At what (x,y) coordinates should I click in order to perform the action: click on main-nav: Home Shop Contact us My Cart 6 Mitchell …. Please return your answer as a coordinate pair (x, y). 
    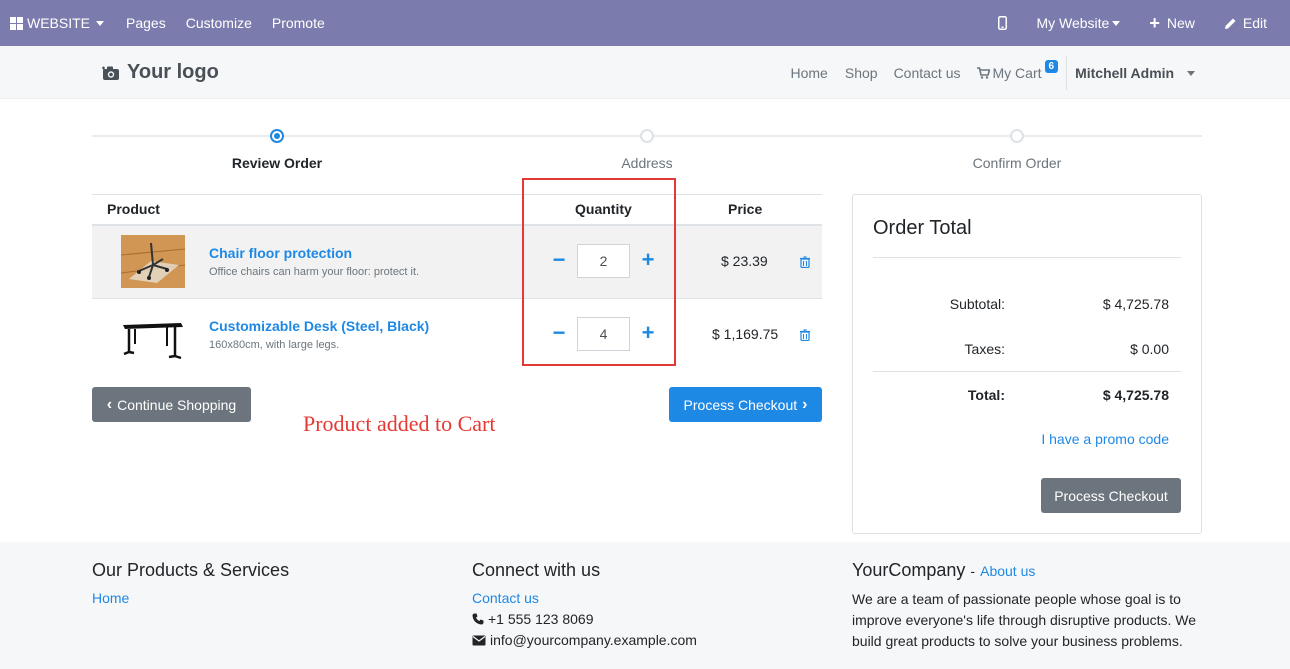
    Looking at the image, I should click on (993, 72).